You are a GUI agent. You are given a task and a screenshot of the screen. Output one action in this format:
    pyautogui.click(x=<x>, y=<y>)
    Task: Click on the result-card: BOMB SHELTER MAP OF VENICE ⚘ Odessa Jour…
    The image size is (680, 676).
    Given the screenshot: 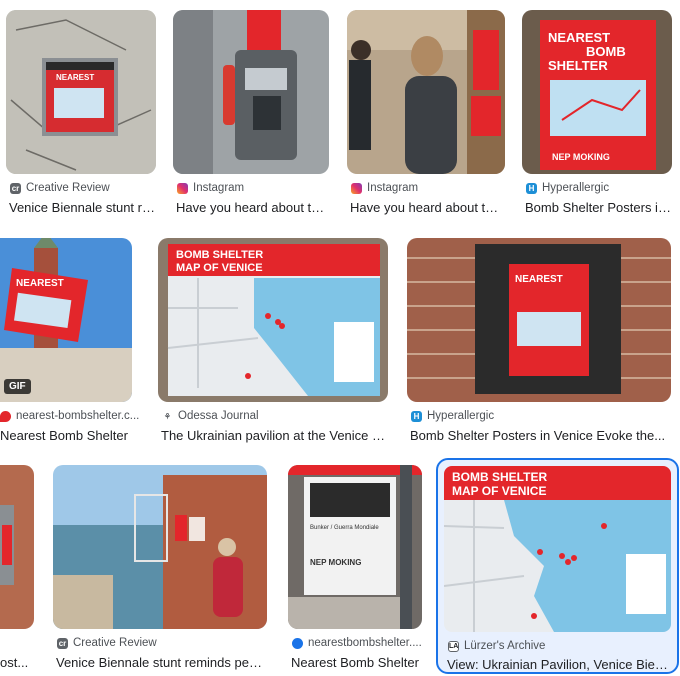 What is the action you would take?
    pyautogui.click(x=274, y=341)
    